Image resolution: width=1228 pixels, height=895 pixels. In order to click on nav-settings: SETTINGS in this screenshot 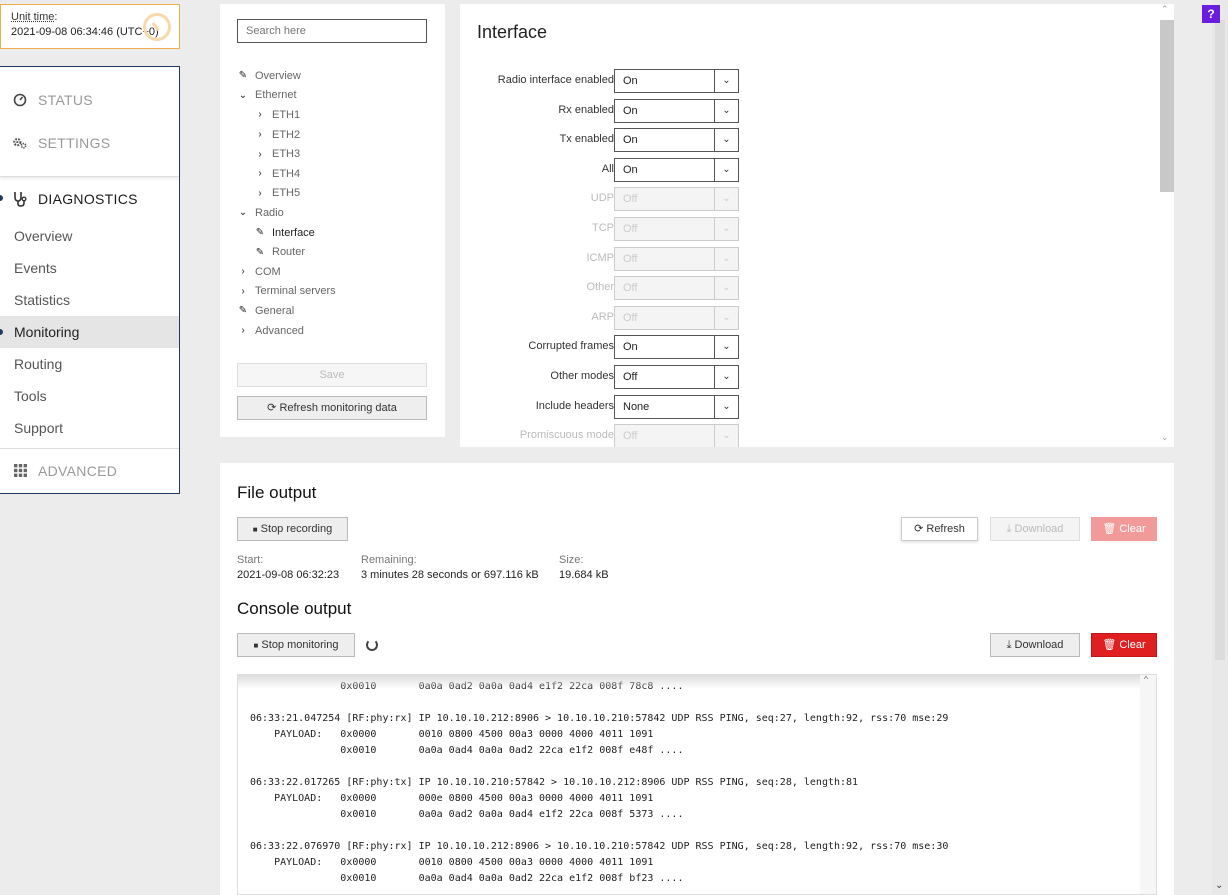, I will do `click(89, 142)`.